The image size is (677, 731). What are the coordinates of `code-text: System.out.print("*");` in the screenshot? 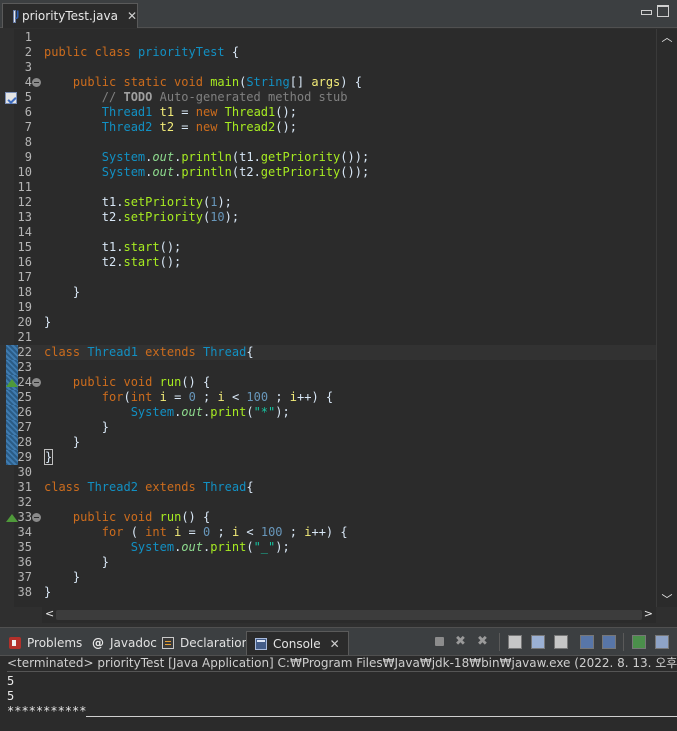 It's located at (167, 412).